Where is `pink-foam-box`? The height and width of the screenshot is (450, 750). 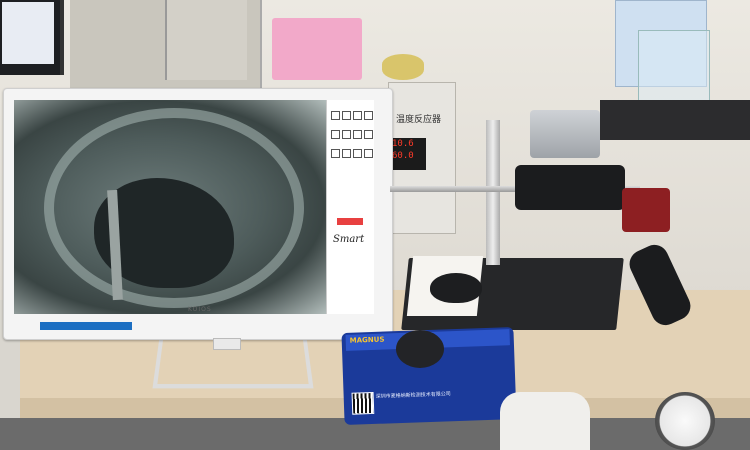 pink-foam-box is located at coordinates (317, 49).